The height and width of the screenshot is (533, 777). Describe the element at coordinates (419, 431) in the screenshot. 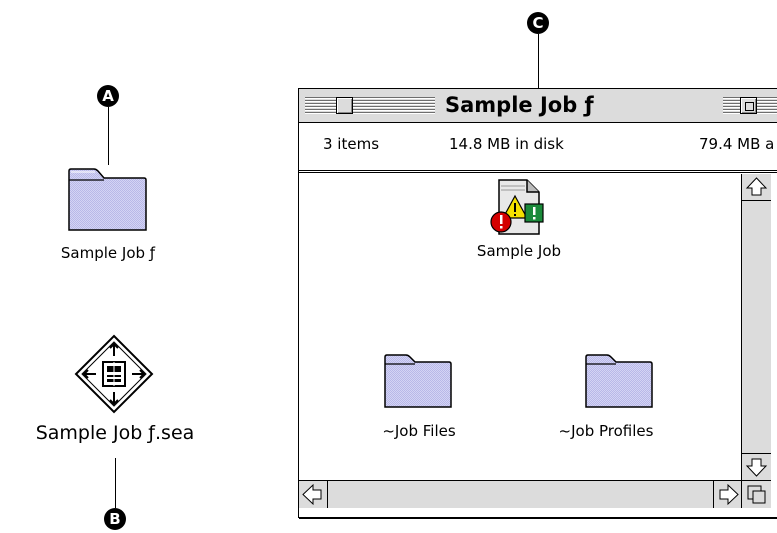

I see `job-files-label: ~Job Files` at that location.